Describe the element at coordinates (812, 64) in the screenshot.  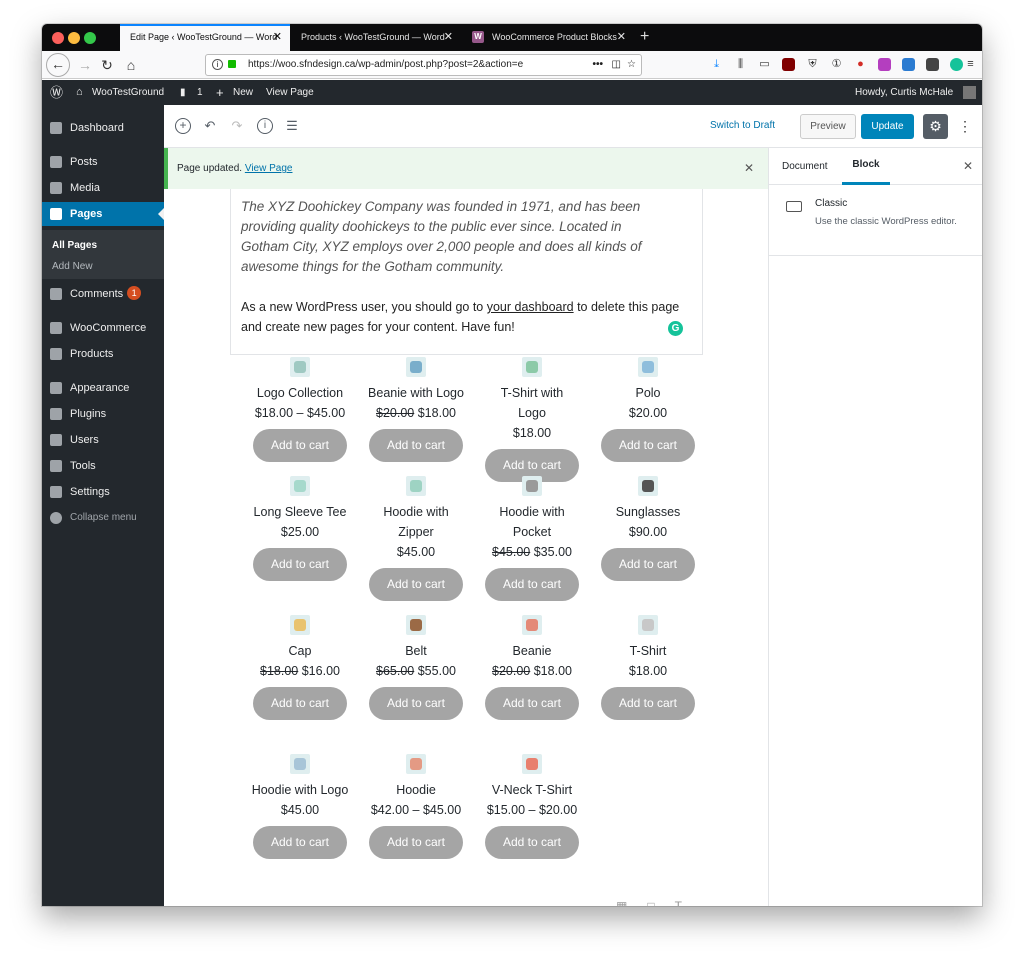
I see `shield-icon: ⛨` at that location.